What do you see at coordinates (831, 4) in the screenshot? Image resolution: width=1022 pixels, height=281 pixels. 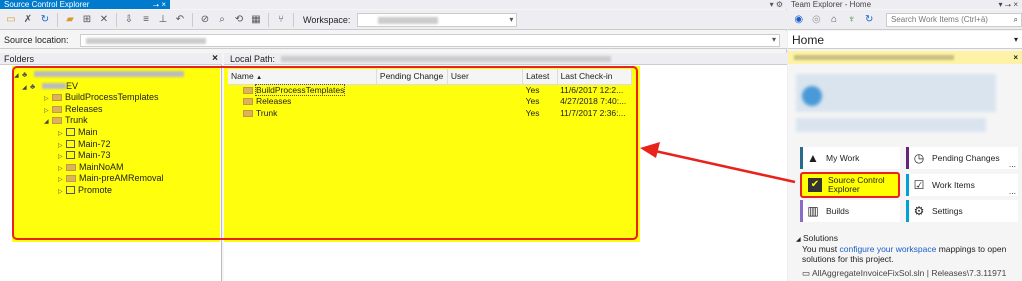 I see `team-explorer-title: Team Explorer - Home` at bounding box center [831, 4].